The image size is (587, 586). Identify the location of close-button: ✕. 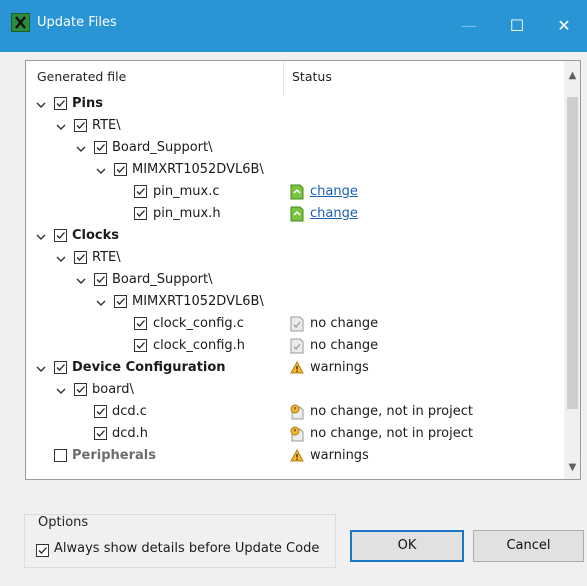
(564, 26).